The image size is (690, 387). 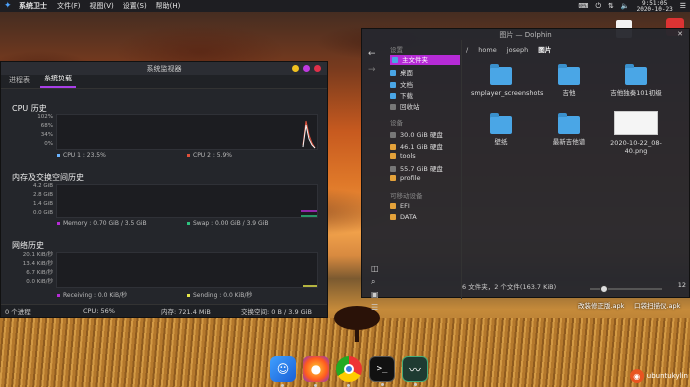 I want to click on finder-icon: ☺, so click(x=283, y=371).